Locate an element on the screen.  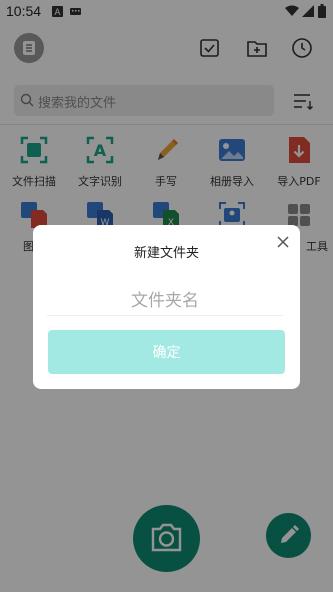
folder-name-input is located at coordinates (165, 301).